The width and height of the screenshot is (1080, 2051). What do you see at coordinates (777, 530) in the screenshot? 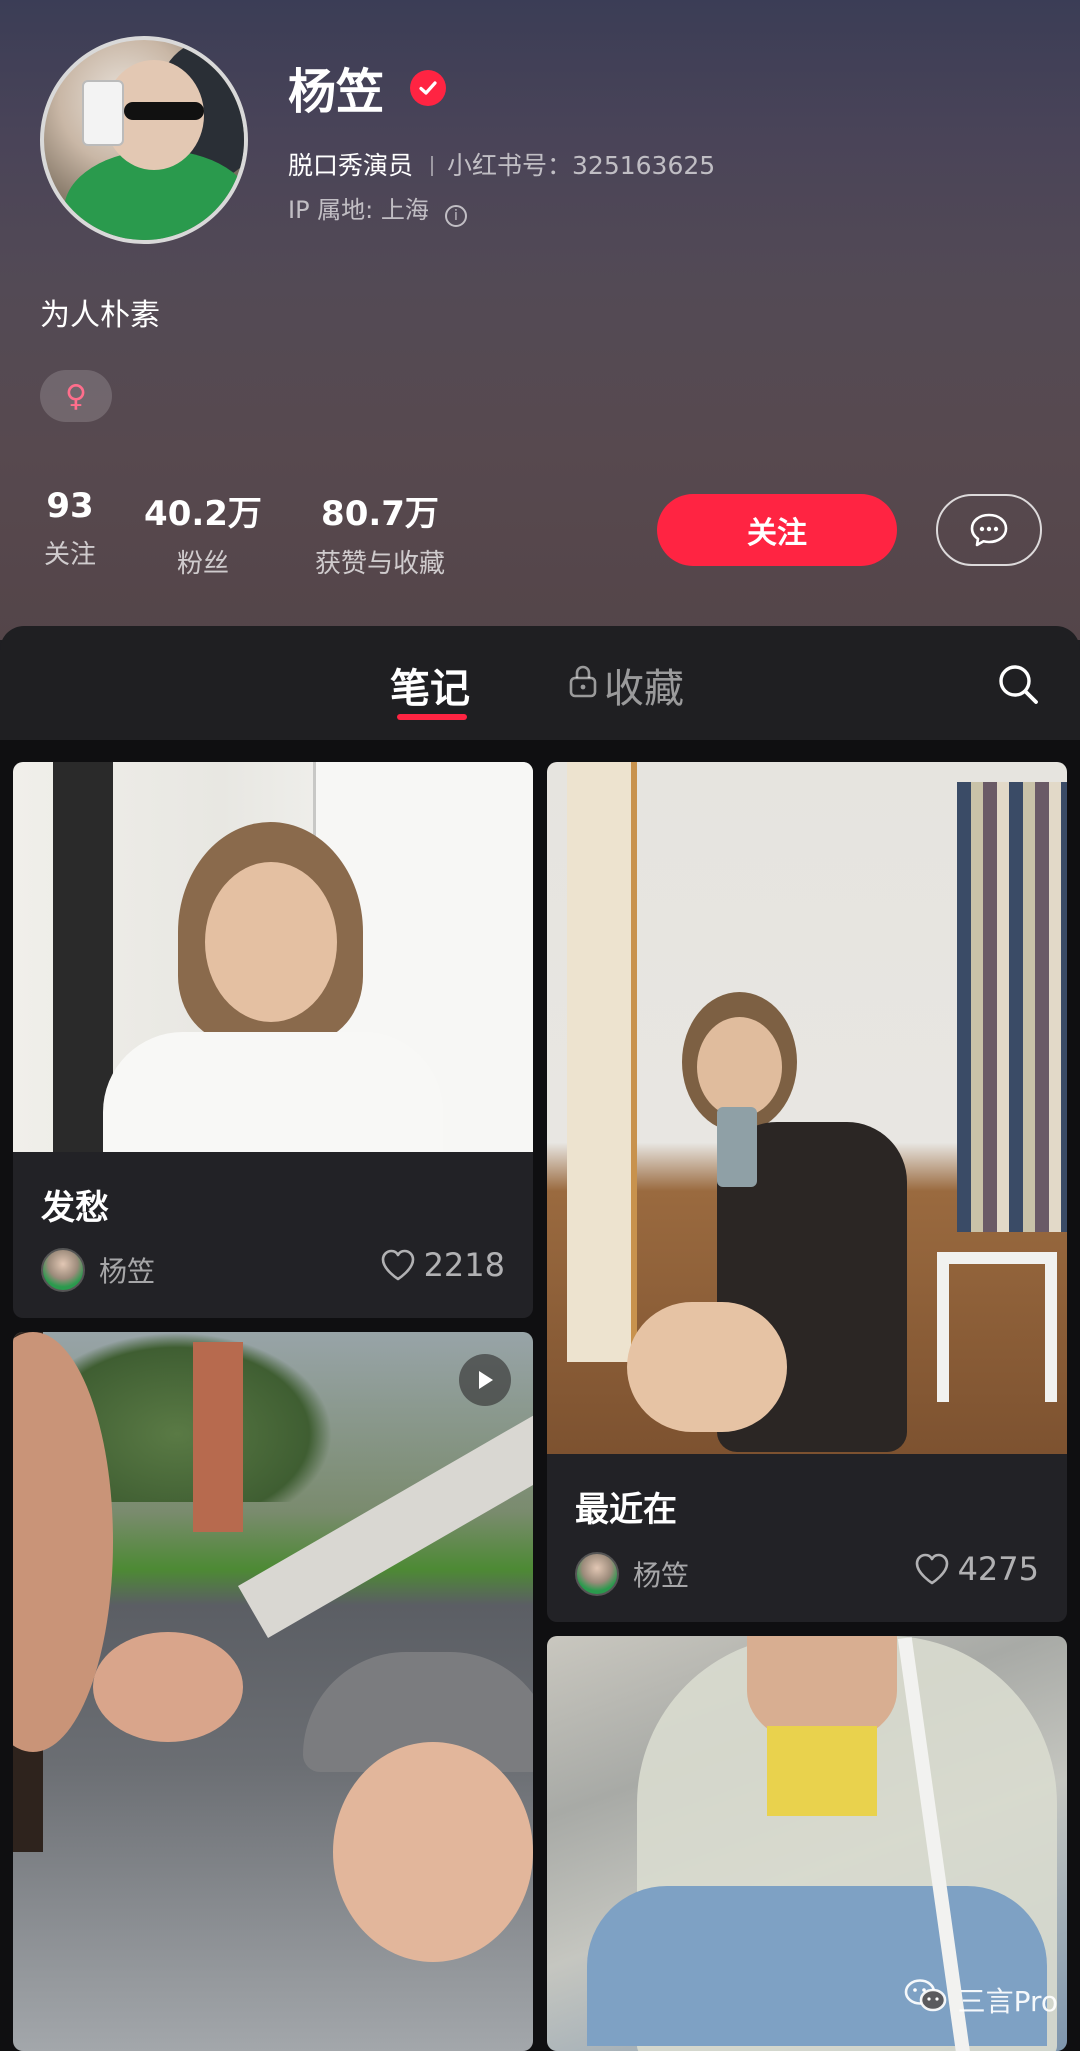
I see `follow-button: 关注` at bounding box center [777, 530].